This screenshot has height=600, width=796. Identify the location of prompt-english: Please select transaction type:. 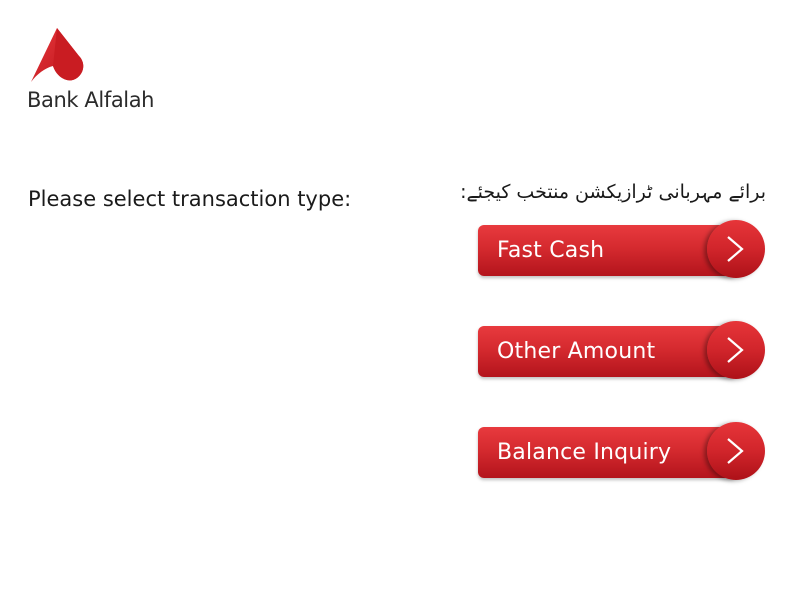
(190, 199).